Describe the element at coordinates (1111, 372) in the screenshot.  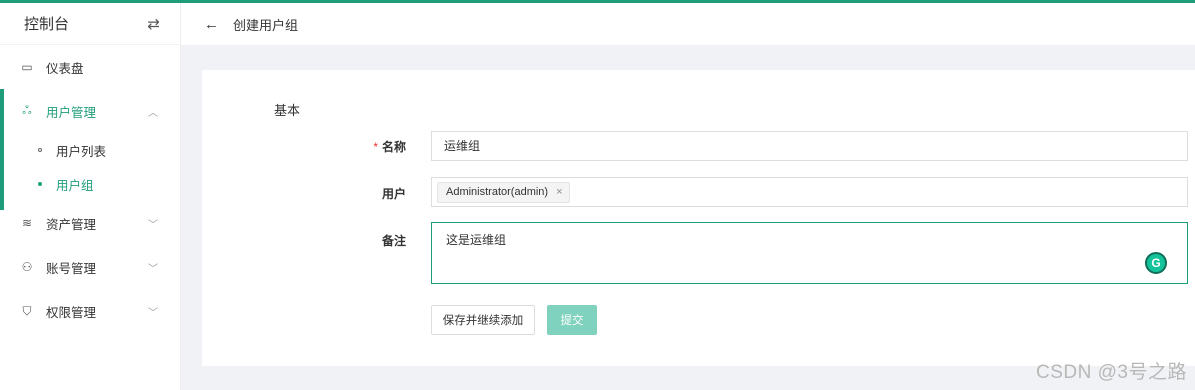
I see `watermark: CSDN @3号之路` at that location.